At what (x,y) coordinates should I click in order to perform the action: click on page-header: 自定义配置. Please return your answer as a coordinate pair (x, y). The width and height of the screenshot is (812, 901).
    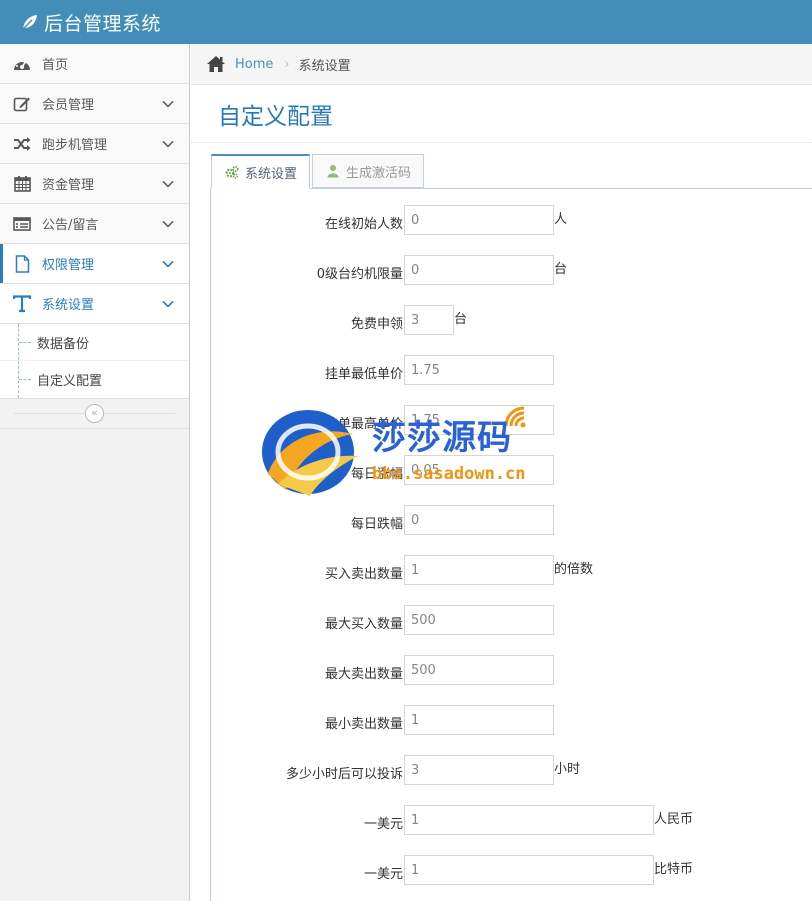
    Looking at the image, I should click on (501, 114).